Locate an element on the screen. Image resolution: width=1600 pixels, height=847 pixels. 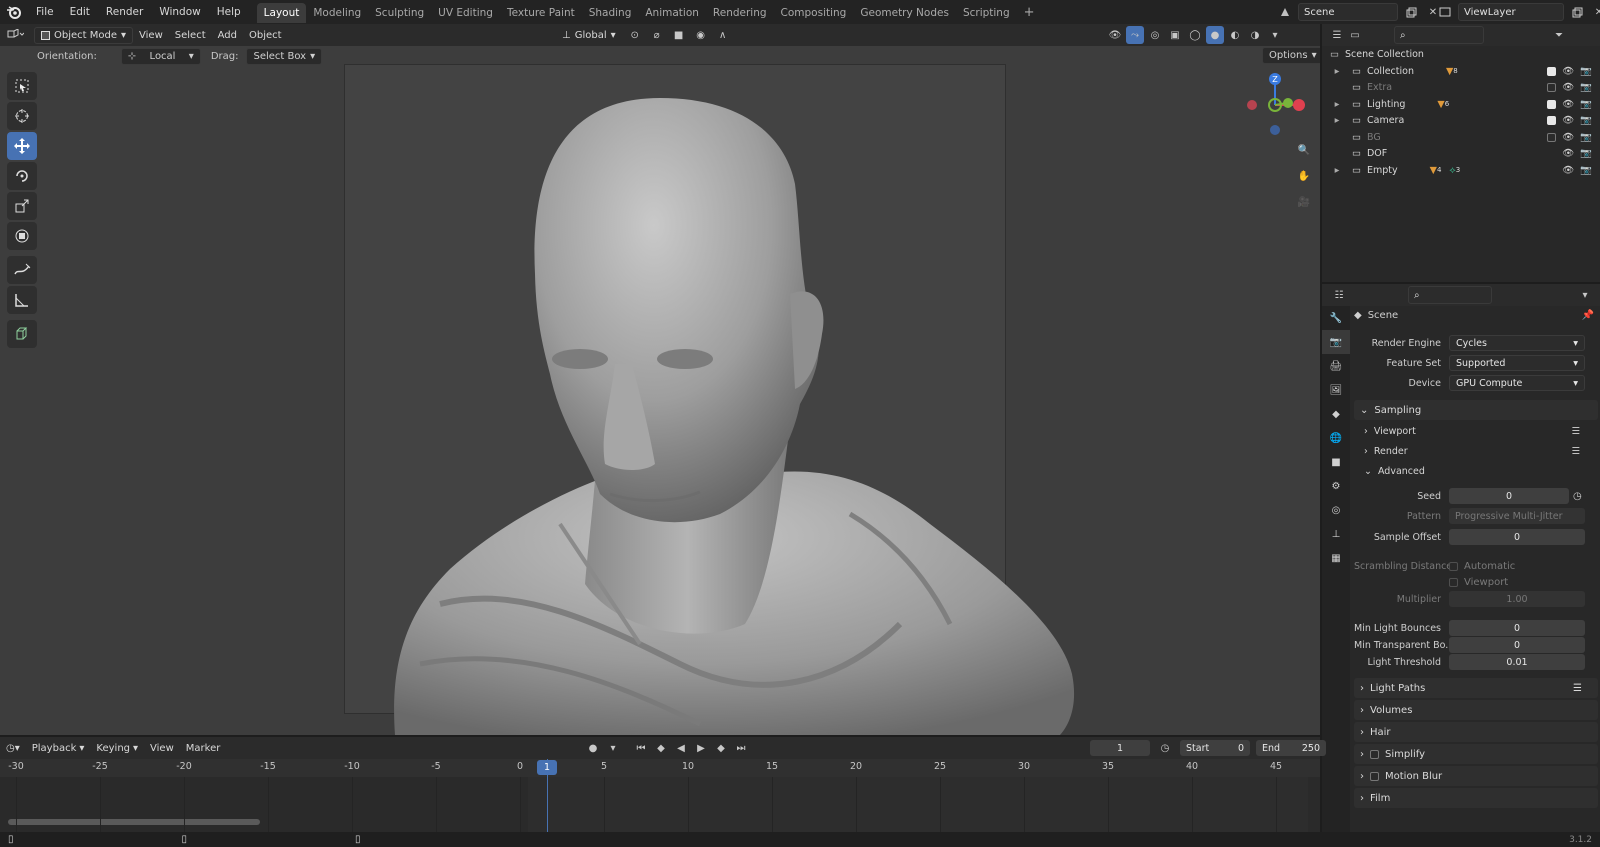
zoom-icon: 🔍 is located at coordinates (1304, 150).